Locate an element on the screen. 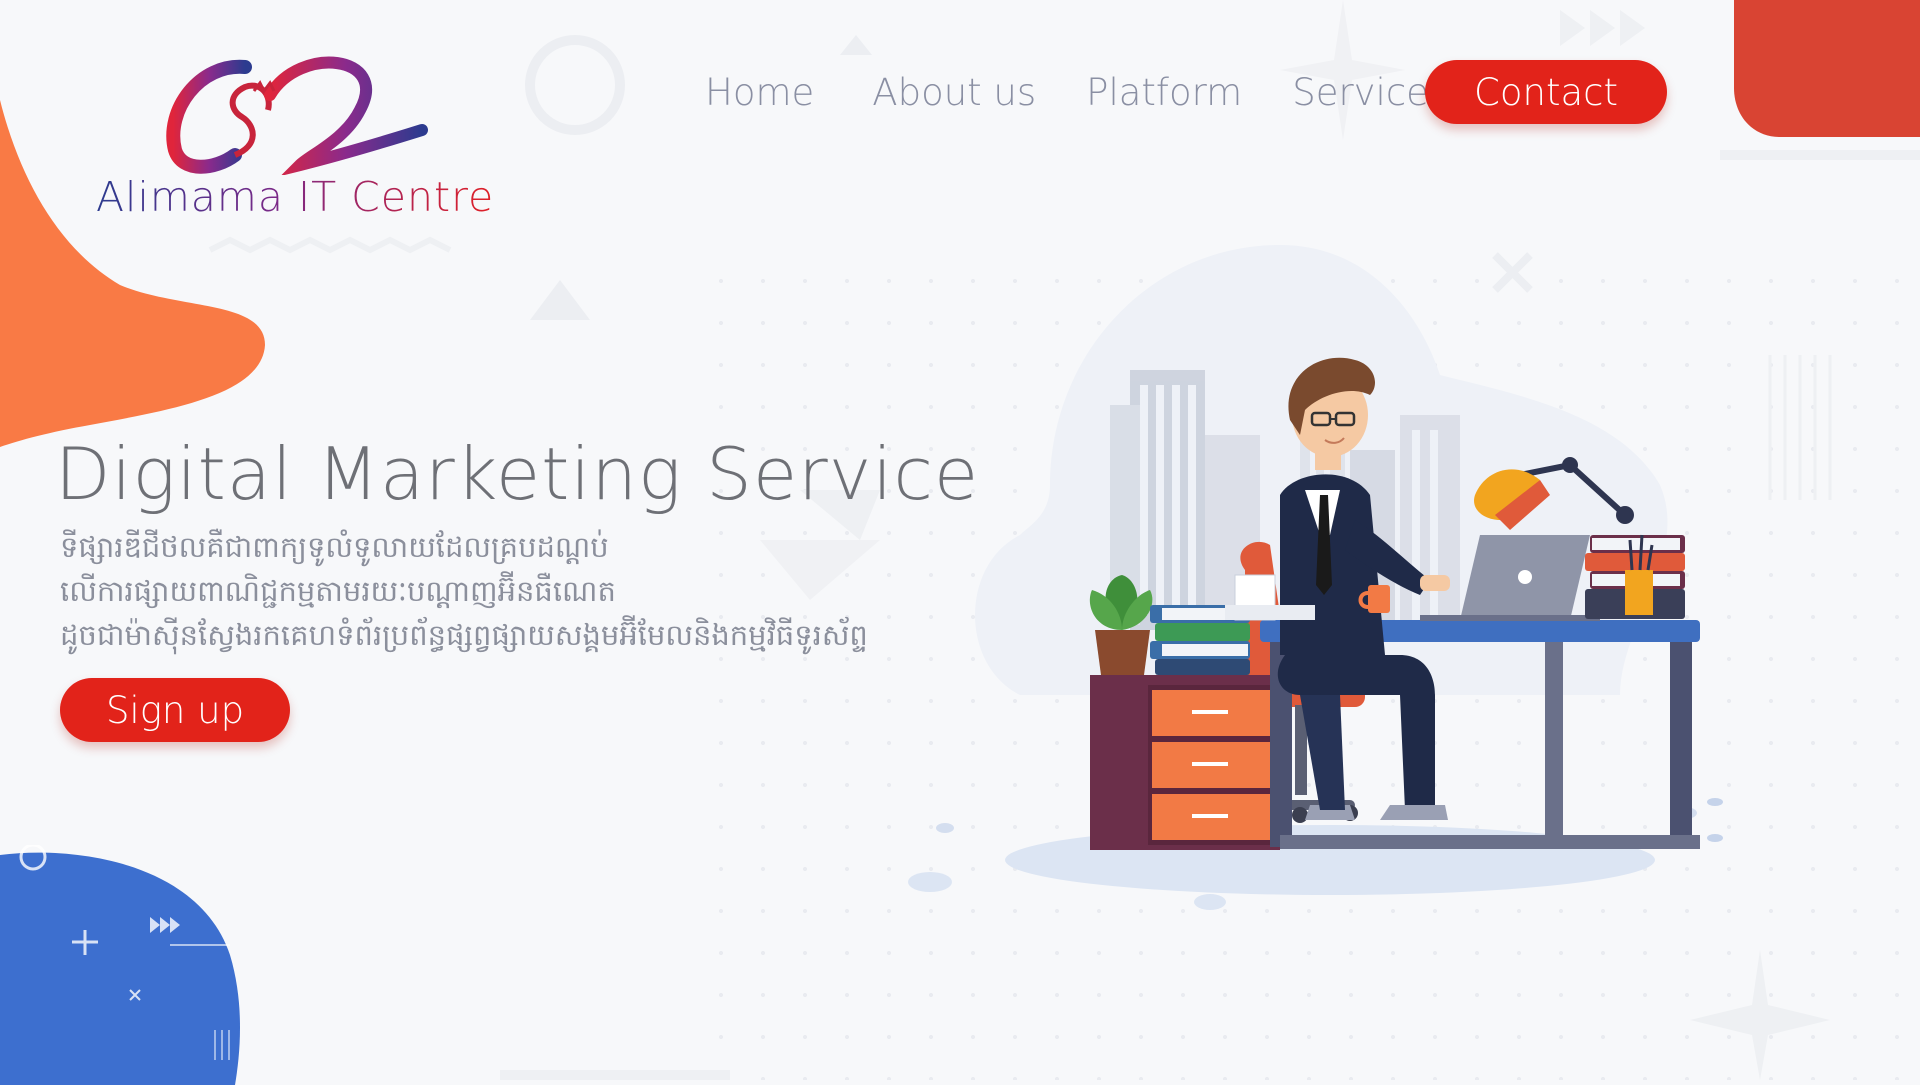 The height and width of the screenshot is (1085, 1920). contact-button: Contact is located at coordinates (1546, 92).